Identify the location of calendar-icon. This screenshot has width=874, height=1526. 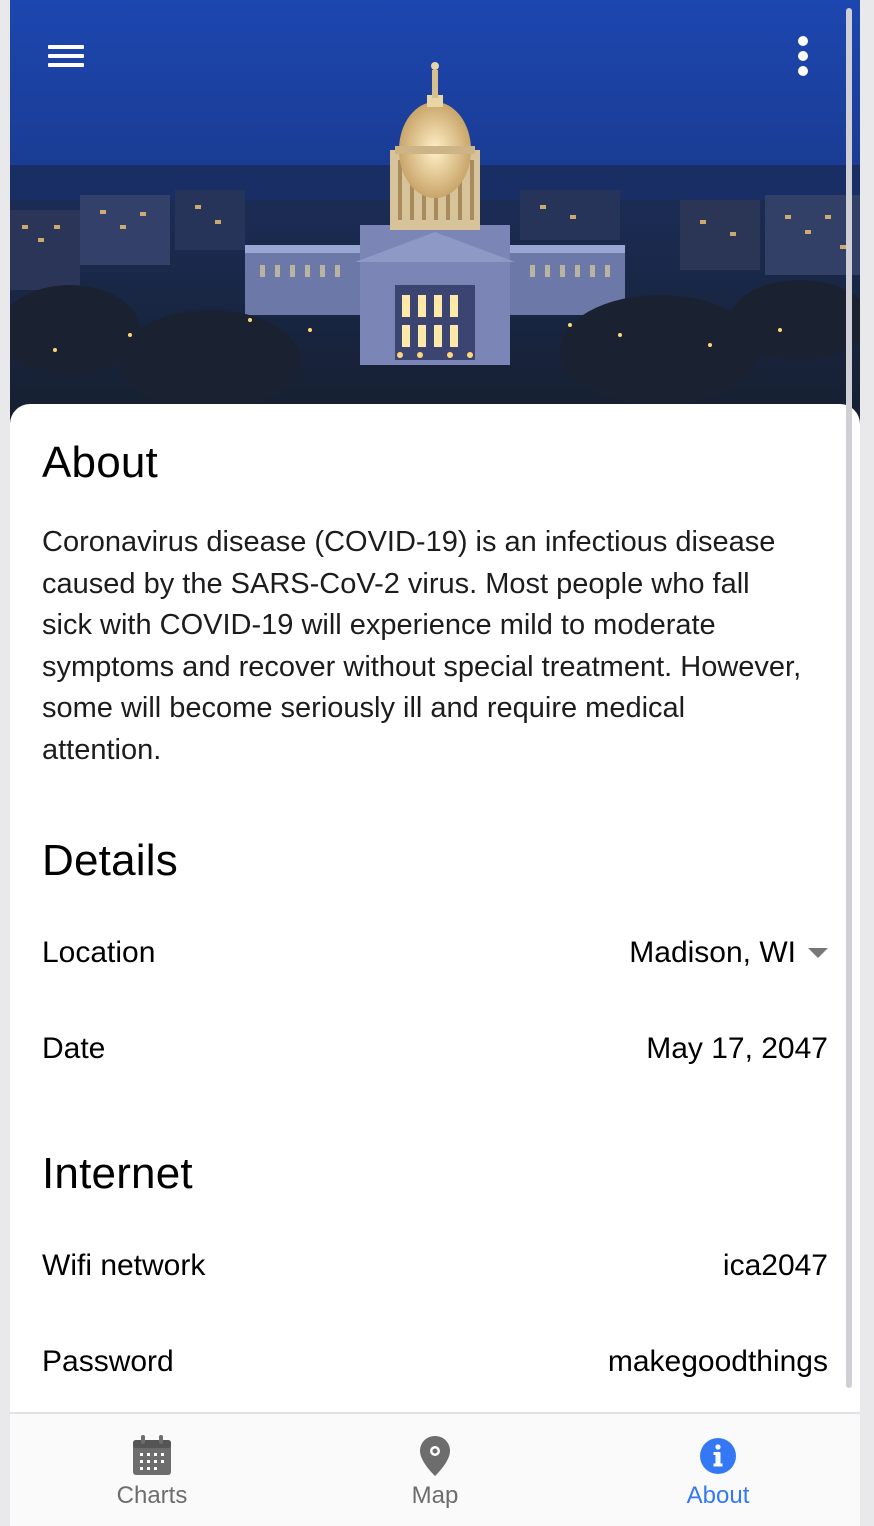
(152, 1455).